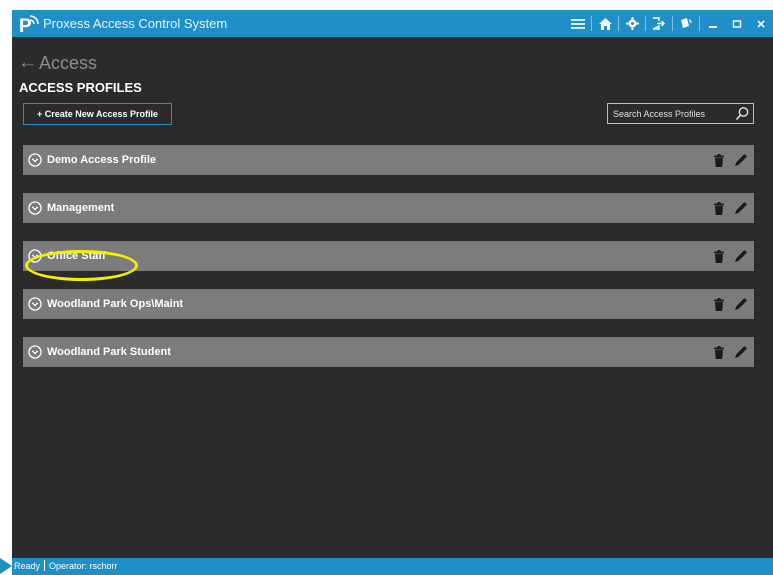 The height and width of the screenshot is (575, 773). Describe the element at coordinates (68, 62) in the screenshot. I see `back-label: Access` at that location.